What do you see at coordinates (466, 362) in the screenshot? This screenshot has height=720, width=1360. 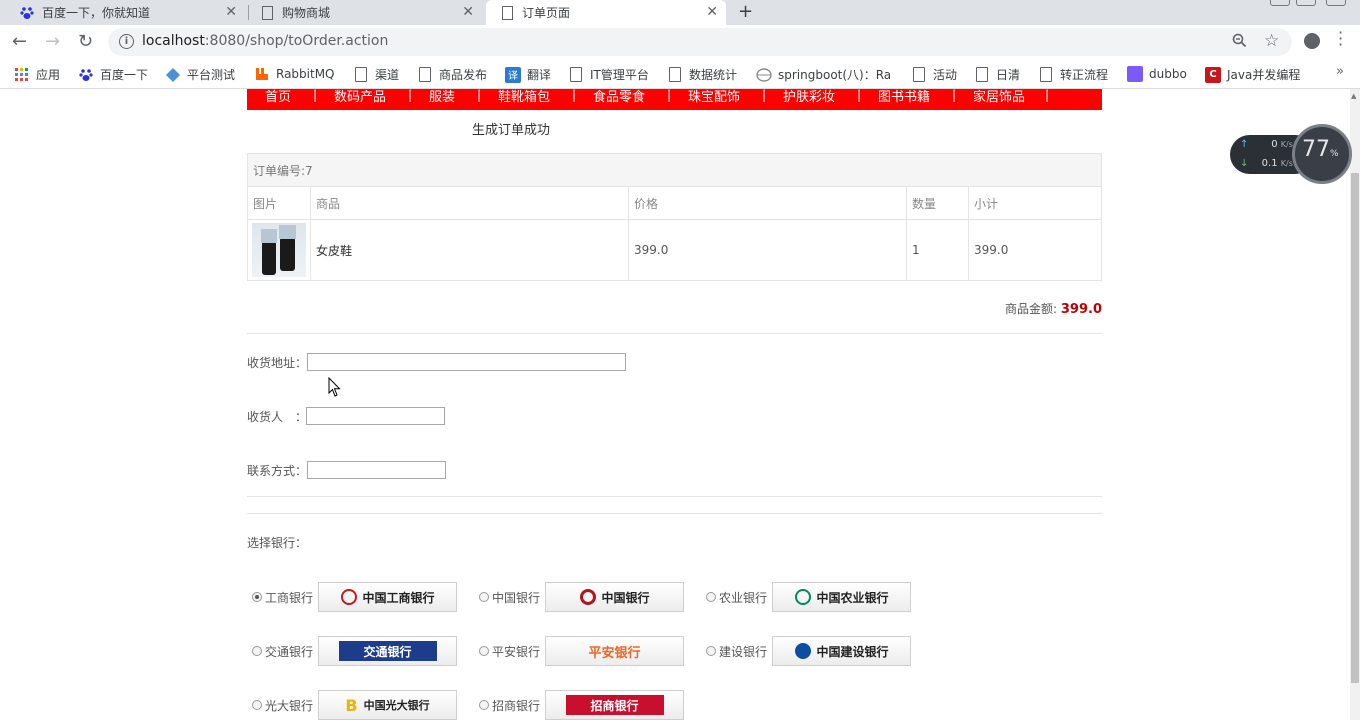 I see `address-input` at bounding box center [466, 362].